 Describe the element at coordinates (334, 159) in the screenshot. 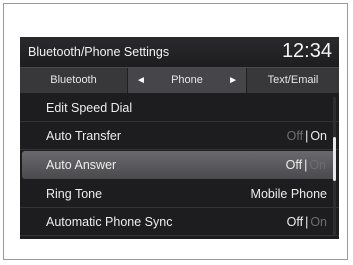

I see `scrollbar-thumb` at that location.